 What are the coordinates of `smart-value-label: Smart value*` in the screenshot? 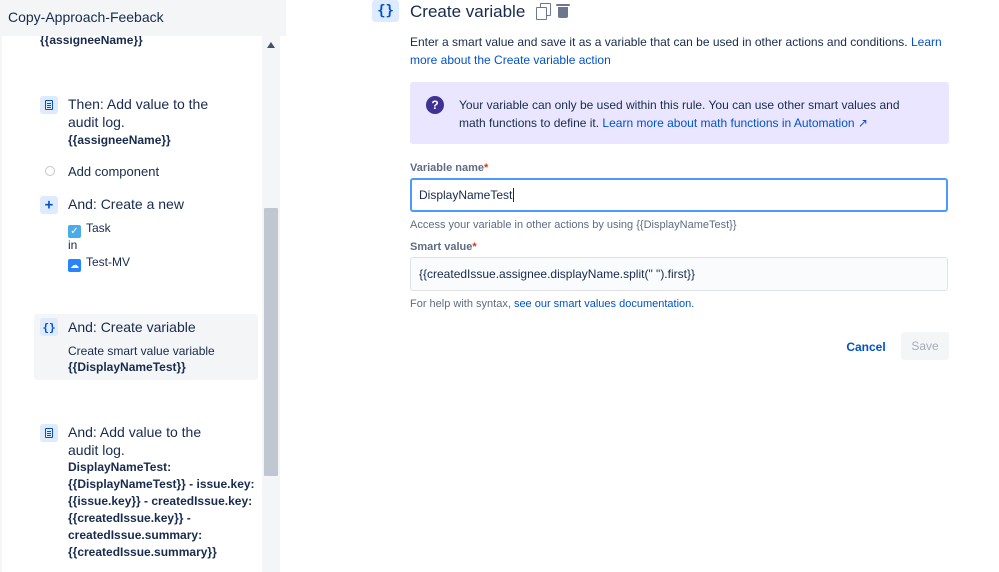 It's located at (443, 247).